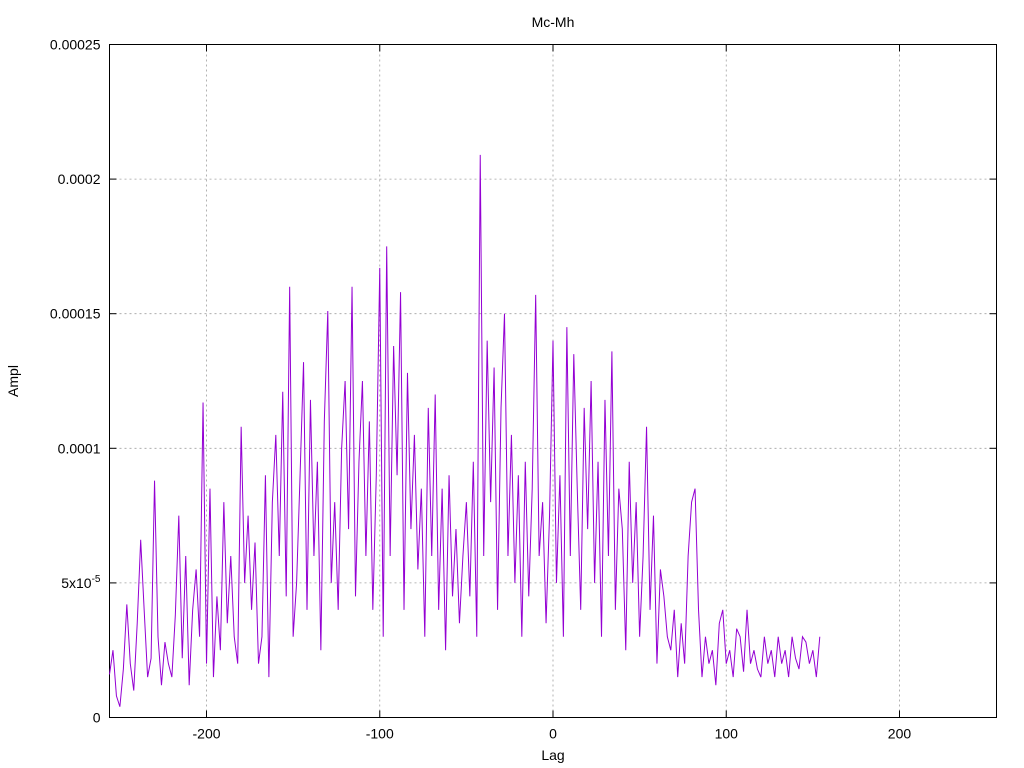  I want to click on y-tick-label-base: 0.0001, so click(79, 448).